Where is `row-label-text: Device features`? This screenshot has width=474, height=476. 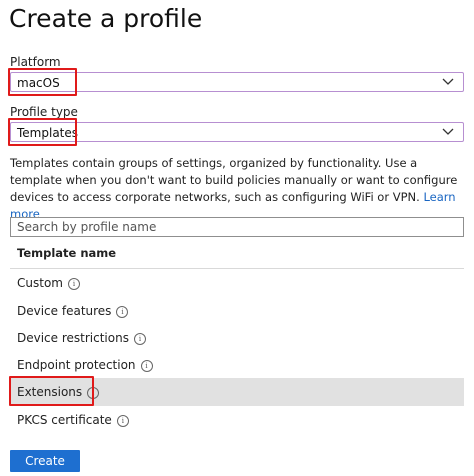 row-label-text: Device features is located at coordinates (64, 311).